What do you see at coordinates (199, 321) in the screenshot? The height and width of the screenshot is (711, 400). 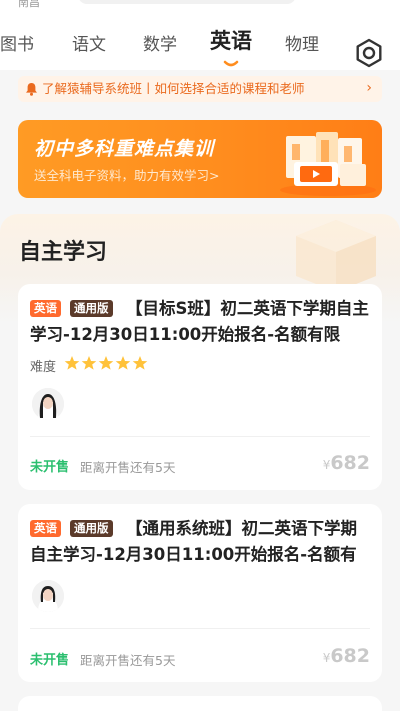 I see `course-title: 【目标S班】初二英语下学期自主学习-12月30日11:00开始报名-名额有限` at bounding box center [199, 321].